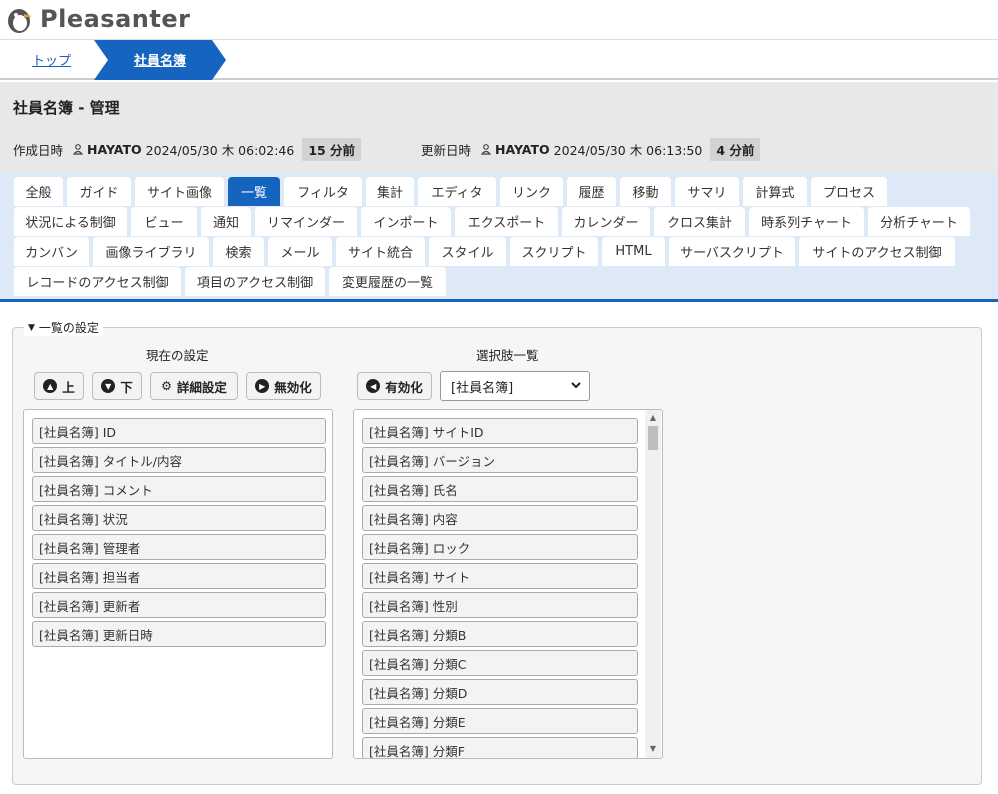 This screenshot has height=794, width=998. What do you see at coordinates (50, 386) in the screenshot?
I see `circle-arrow-up-icon: ▲` at bounding box center [50, 386].